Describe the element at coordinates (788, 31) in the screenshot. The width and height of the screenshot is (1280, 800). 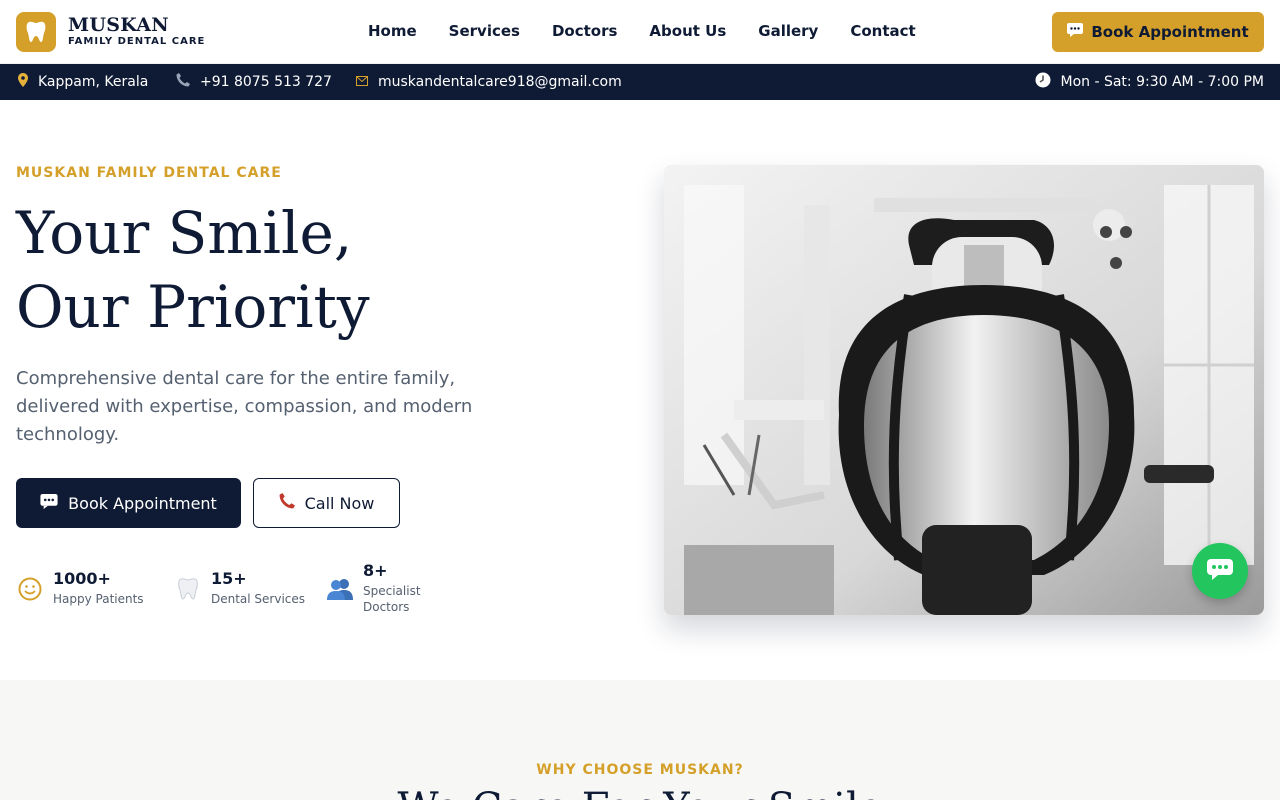
I see `nav-gallery: Gallery` at that location.